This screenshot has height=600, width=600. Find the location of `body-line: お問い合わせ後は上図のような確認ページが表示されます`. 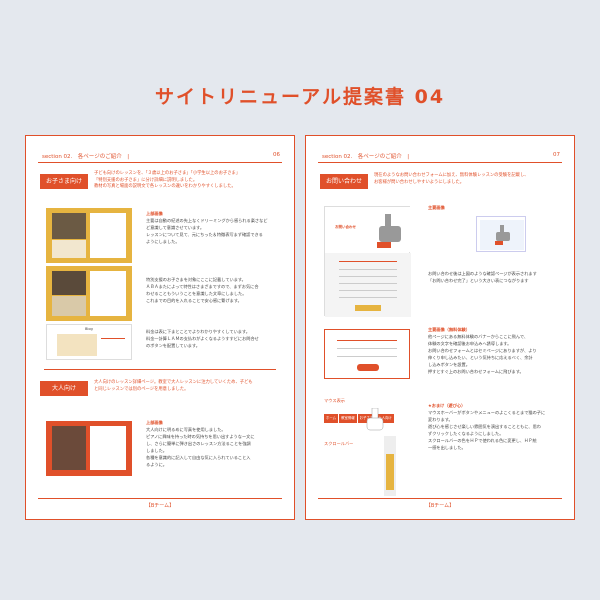

body-line: お問い合わせ後は上図のような確認ページが表示されます is located at coordinates (482, 273).